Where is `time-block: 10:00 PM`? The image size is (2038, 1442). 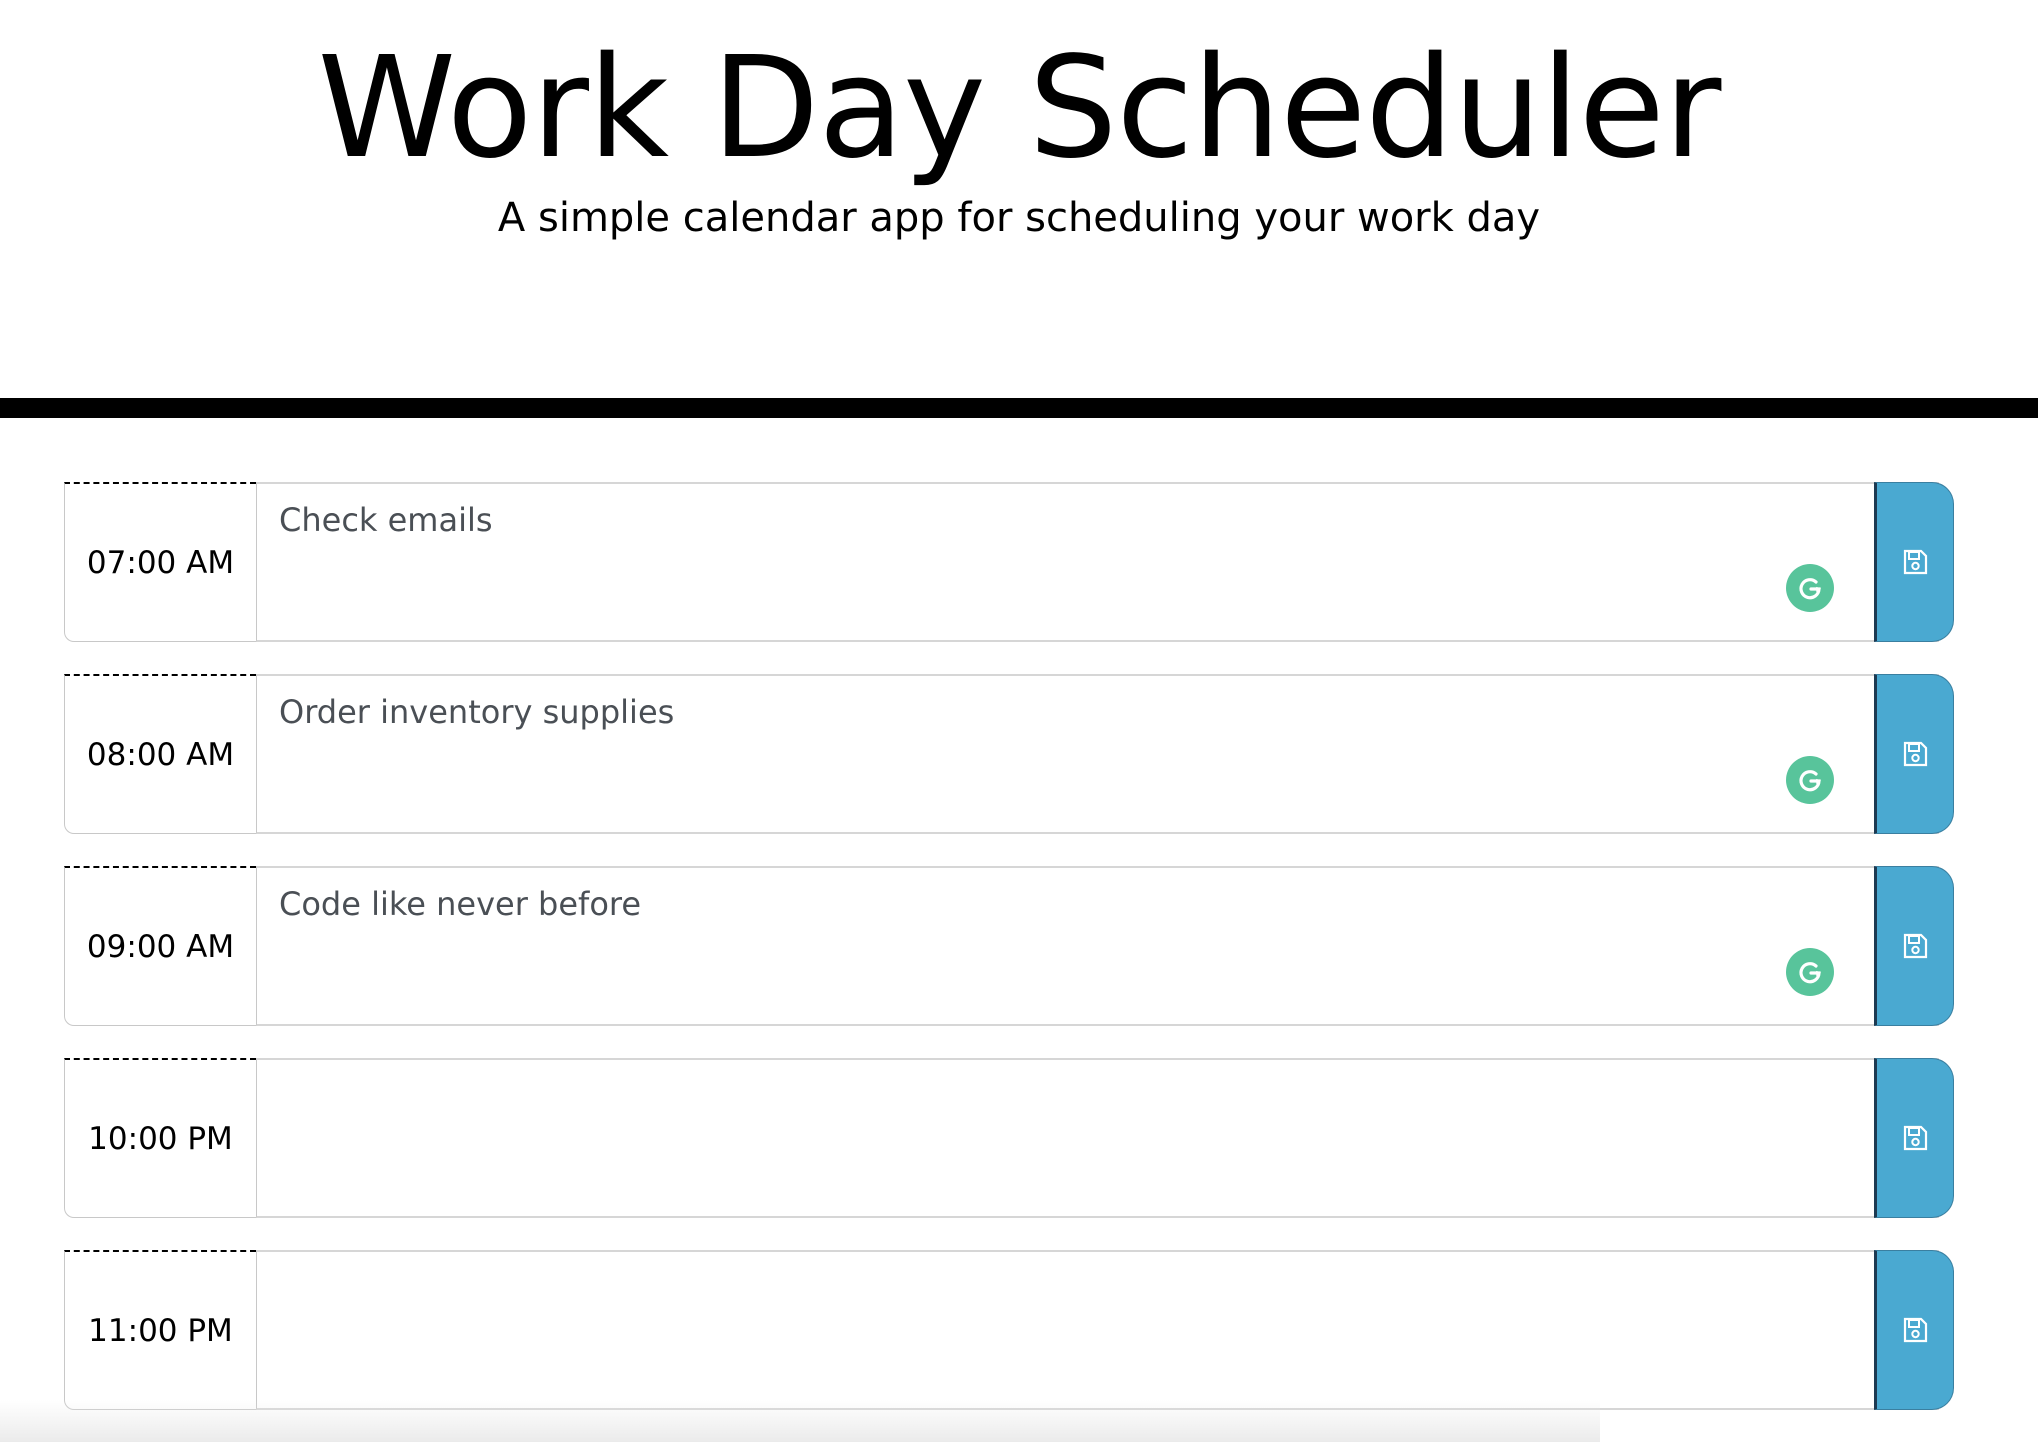 time-block: 10:00 PM is located at coordinates (1009, 1138).